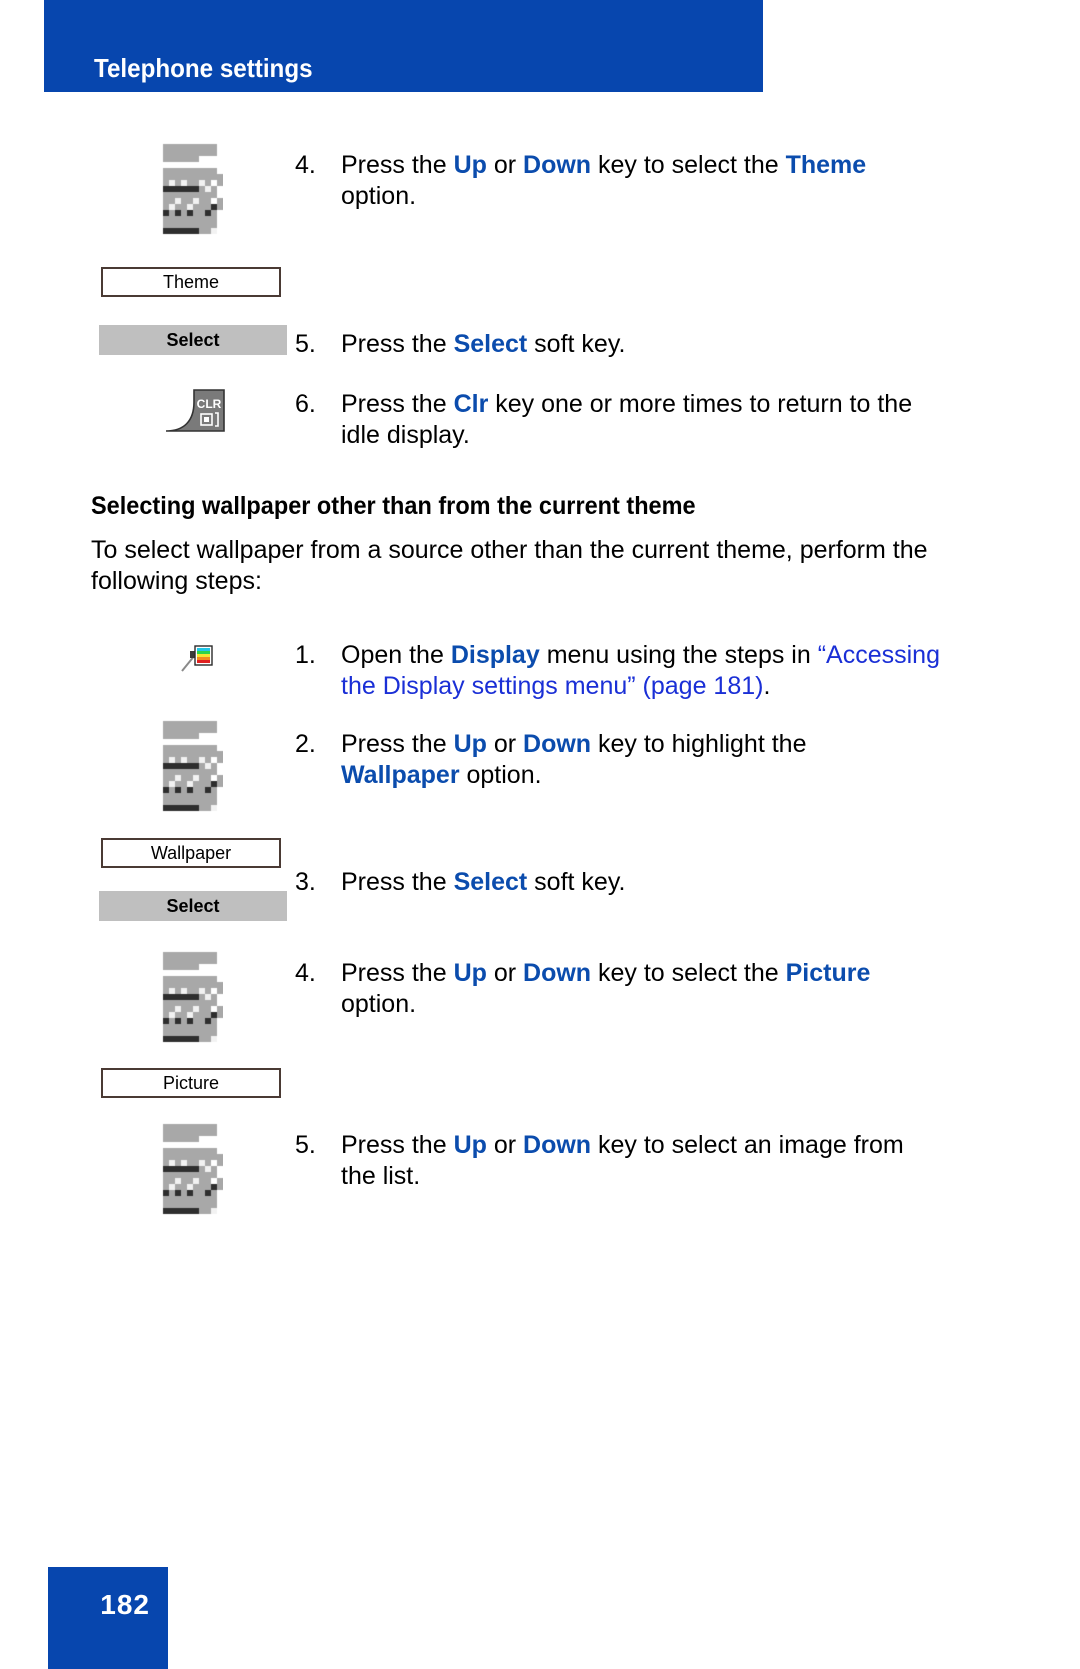 The height and width of the screenshot is (1669, 1080). I want to click on step-number: 1., so click(305, 655).